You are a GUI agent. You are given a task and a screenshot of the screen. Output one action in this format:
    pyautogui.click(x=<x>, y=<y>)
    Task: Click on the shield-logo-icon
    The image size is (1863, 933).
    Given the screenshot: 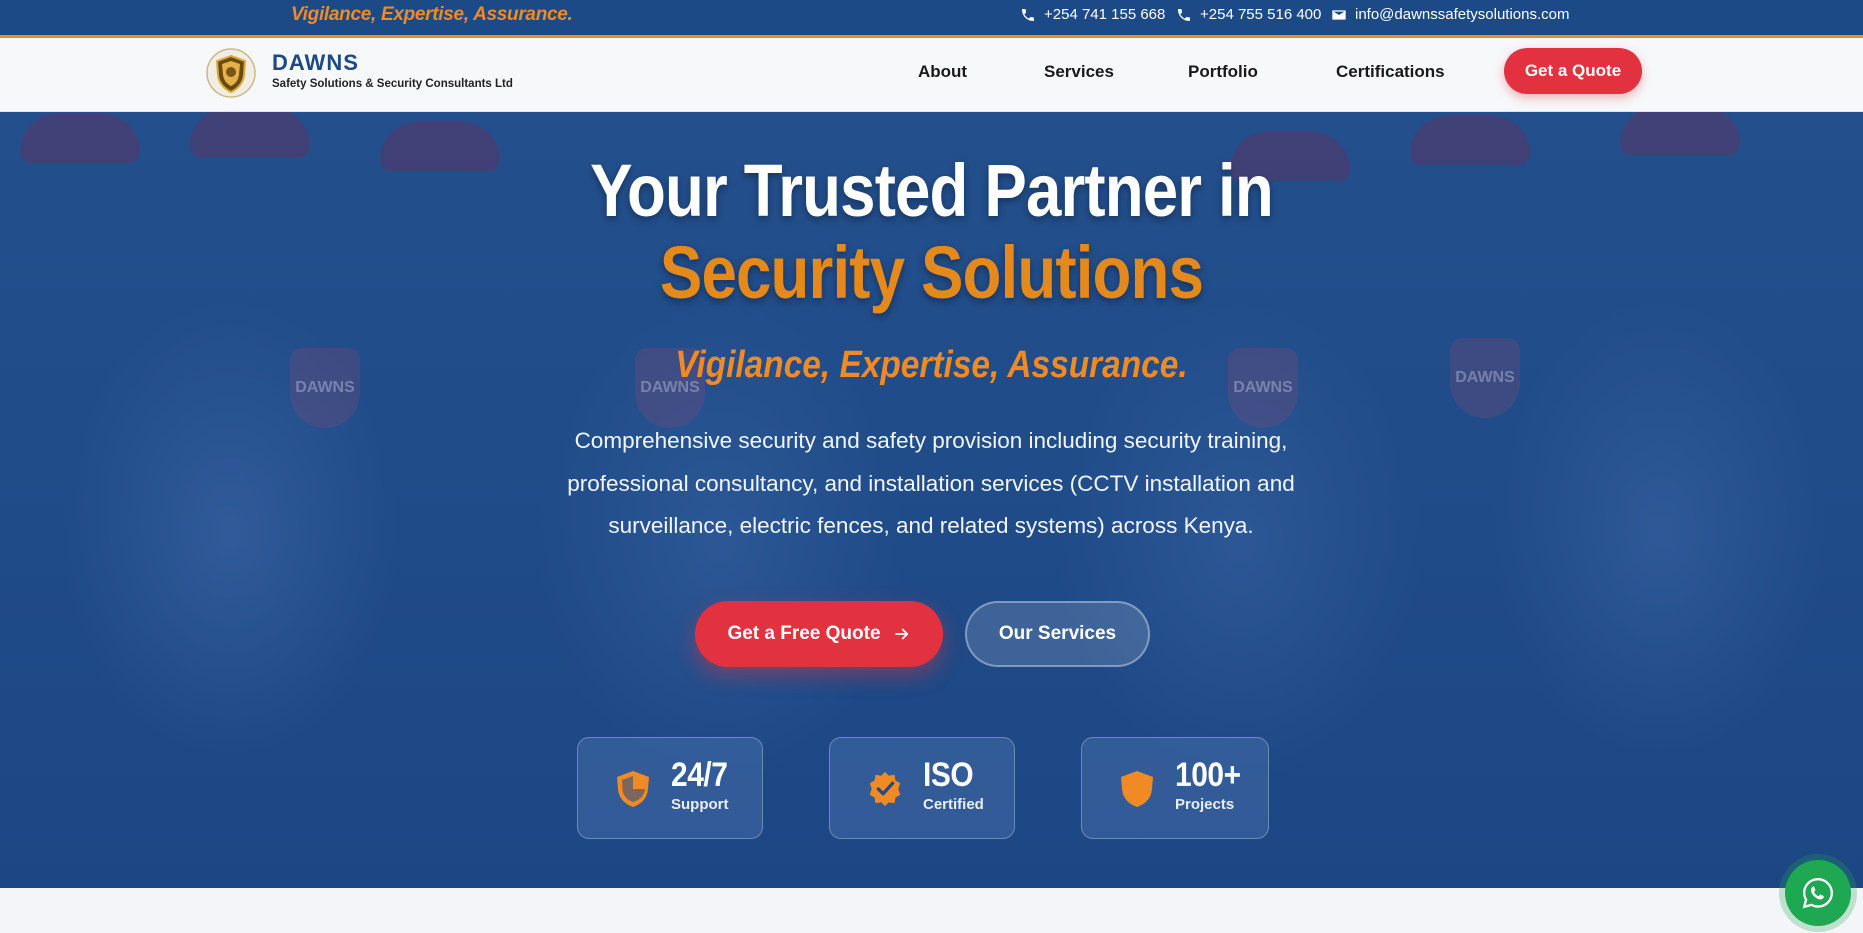 What is the action you would take?
    pyautogui.click(x=231, y=73)
    